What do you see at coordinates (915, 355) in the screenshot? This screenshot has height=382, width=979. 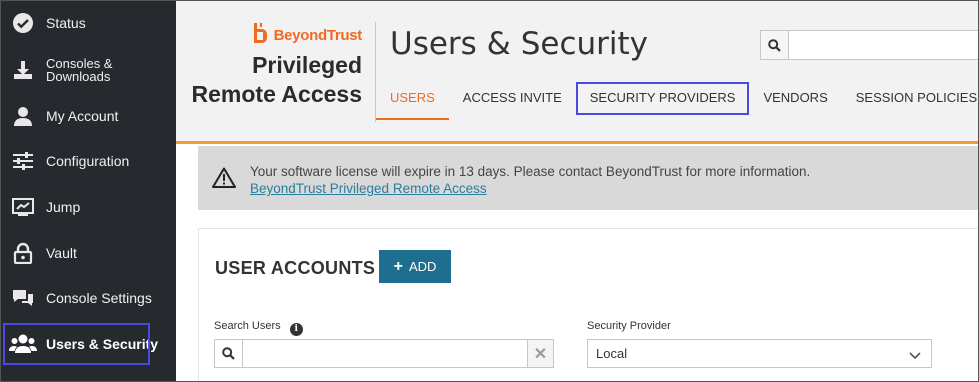 I see `chevron-down-icon` at bounding box center [915, 355].